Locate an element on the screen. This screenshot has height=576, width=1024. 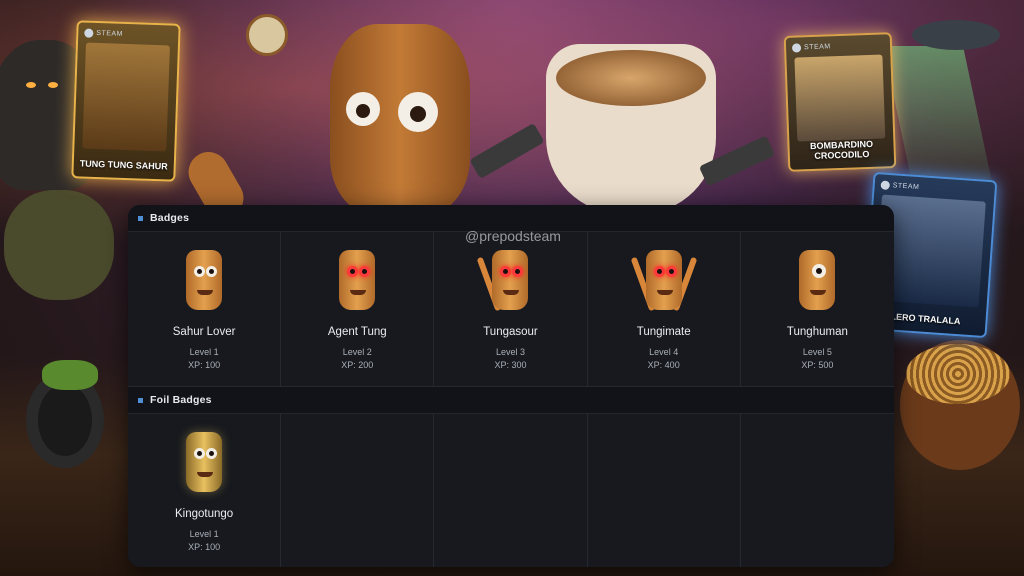
tung-face-icon is located at coordinates (204, 280).